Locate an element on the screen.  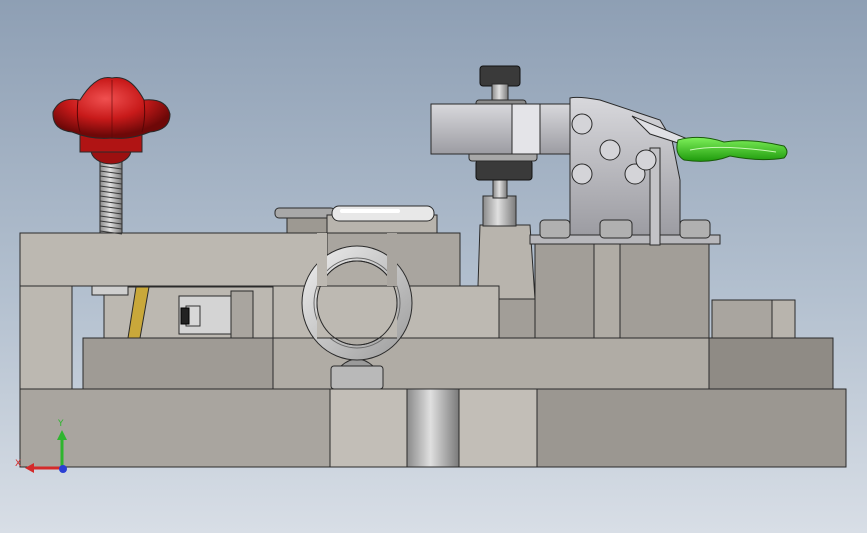
left-pocket is located at coordinates (182, 311).